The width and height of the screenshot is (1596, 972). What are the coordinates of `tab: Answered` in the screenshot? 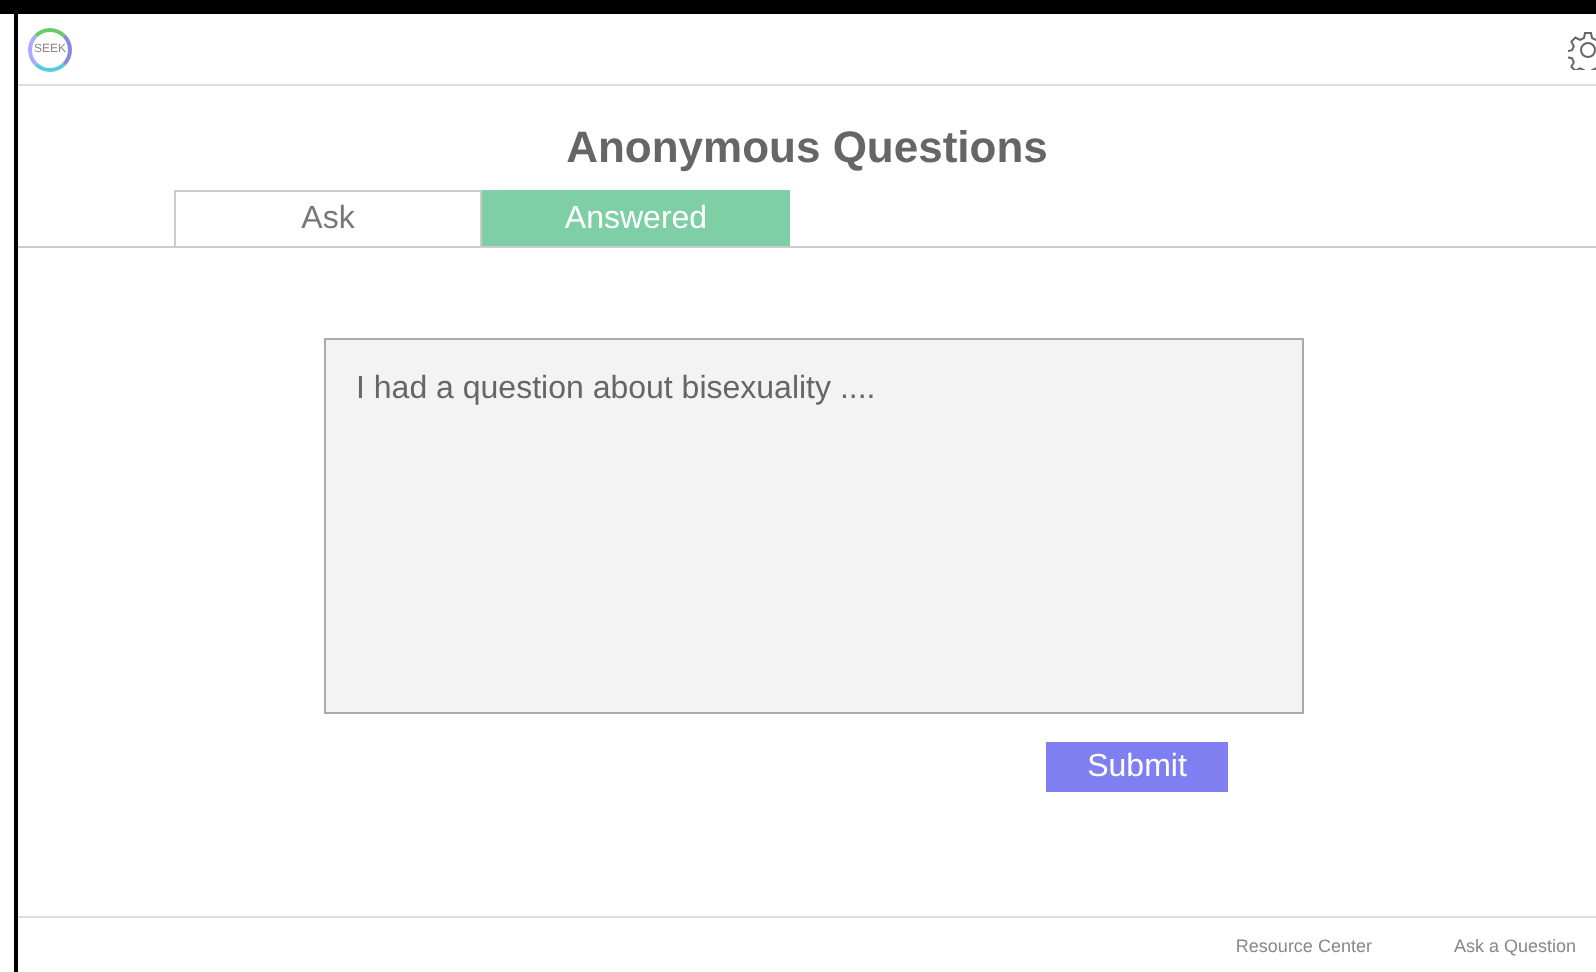 It's located at (636, 218).